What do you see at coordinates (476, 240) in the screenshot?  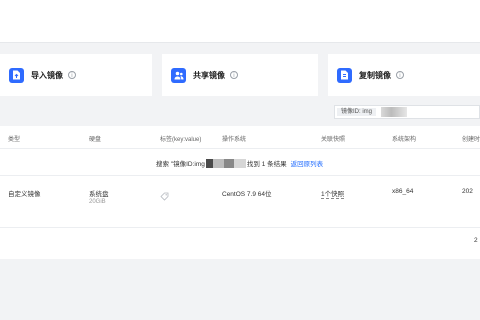 I see `total-count: 2` at bounding box center [476, 240].